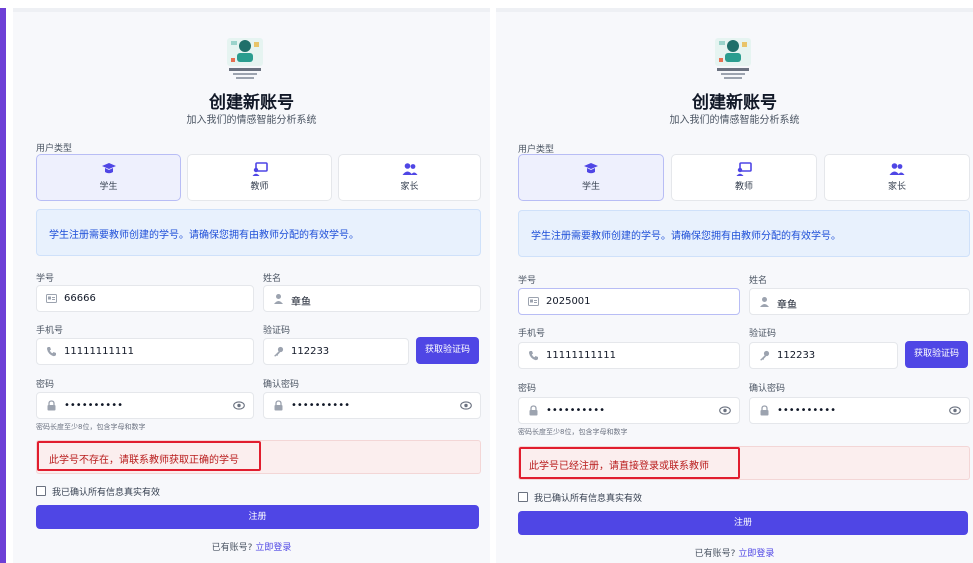 The width and height of the screenshot is (973, 563). What do you see at coordinates (527, 389) in the screenshot?
I see `password-label: 密码` at bounding box center [527, 389].